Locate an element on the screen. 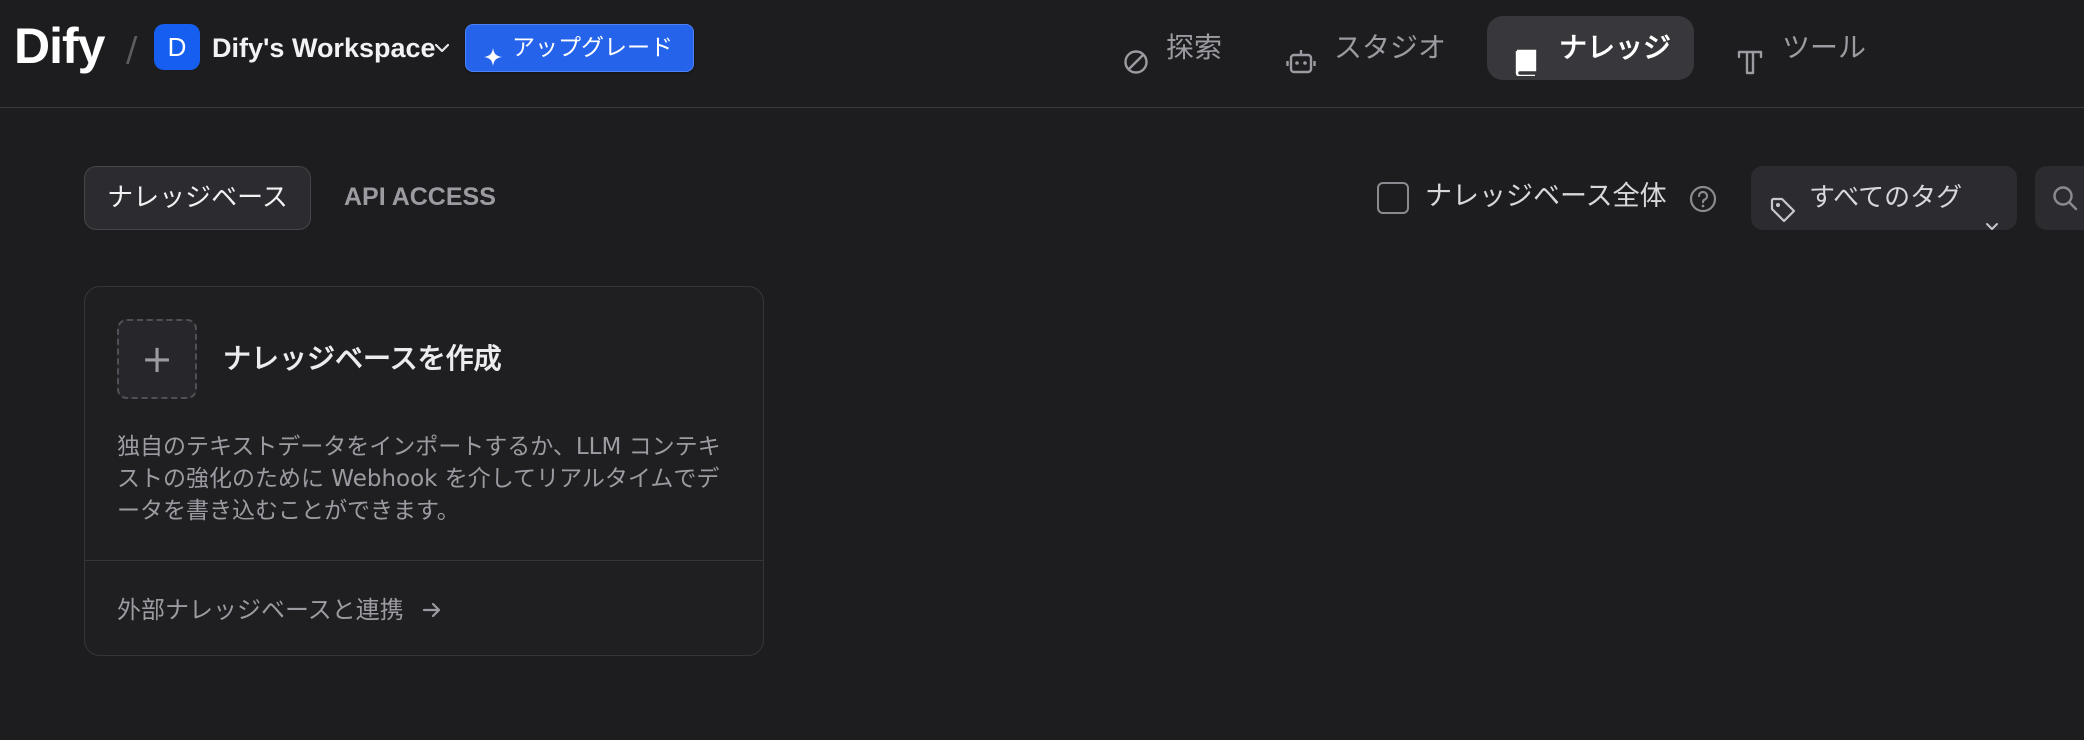 The image size is (2084, 740). tag-icon is located at coordinates (1783, 216).